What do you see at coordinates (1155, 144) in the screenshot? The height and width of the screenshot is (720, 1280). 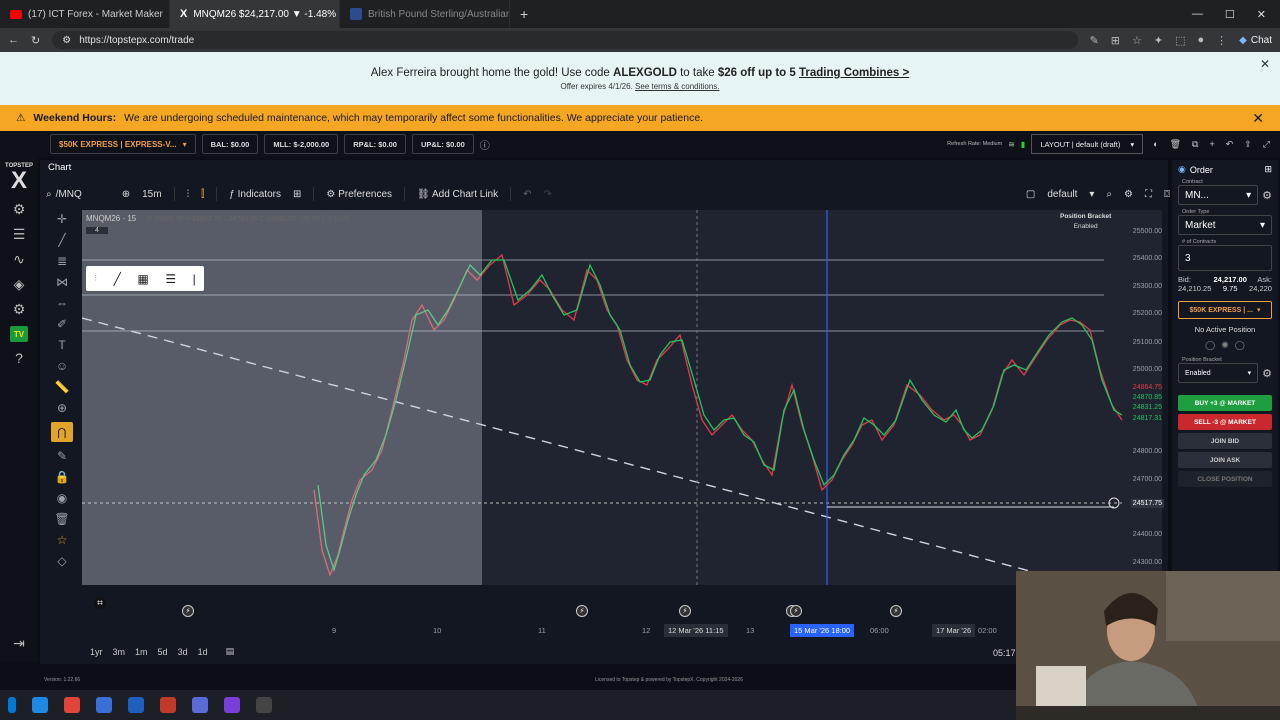 I see `bell-icon: ◐` at bounding box center [1155, 144].